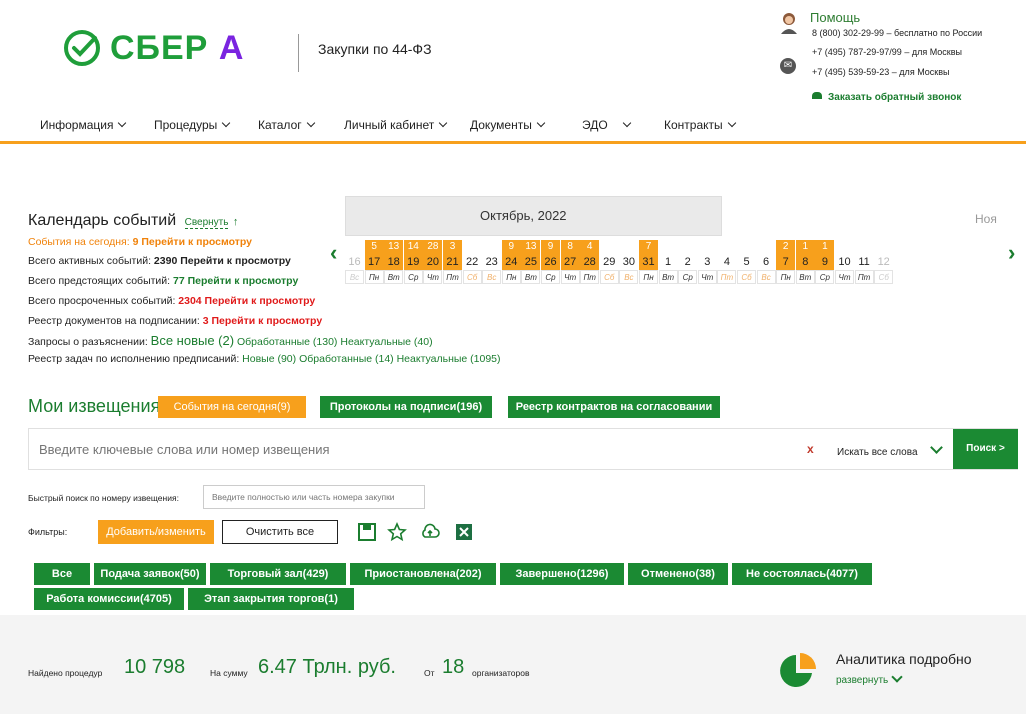 Image resolution: width=1026 pixels, height=714 pixels. I want to click on site-title: Закупки по 44-ФЗ, so click(375, 49).